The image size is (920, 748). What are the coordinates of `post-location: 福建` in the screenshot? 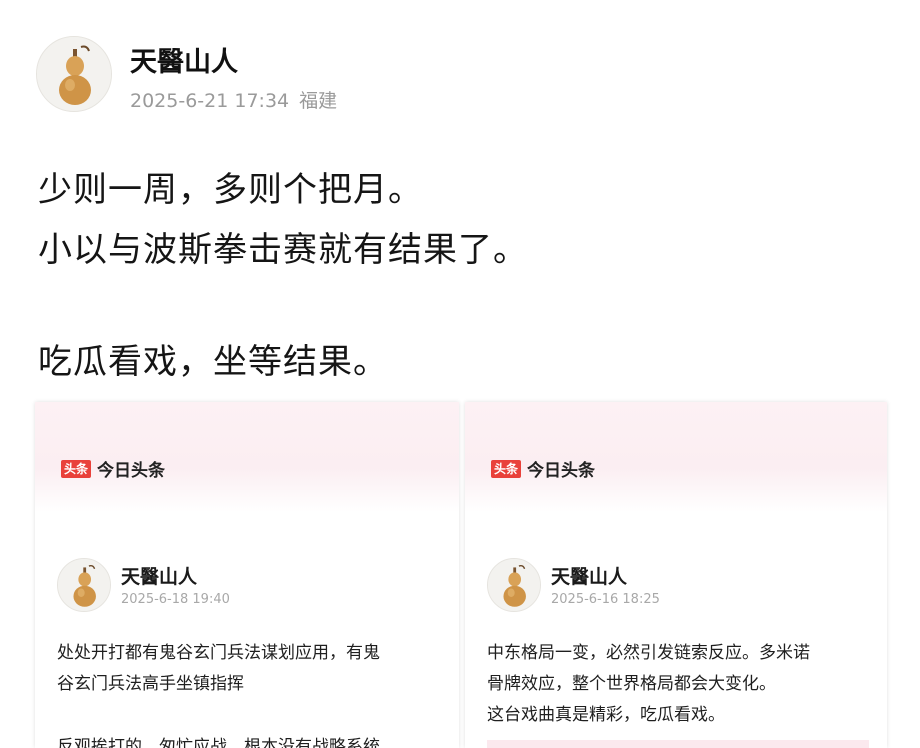 It's located at (318, 101).